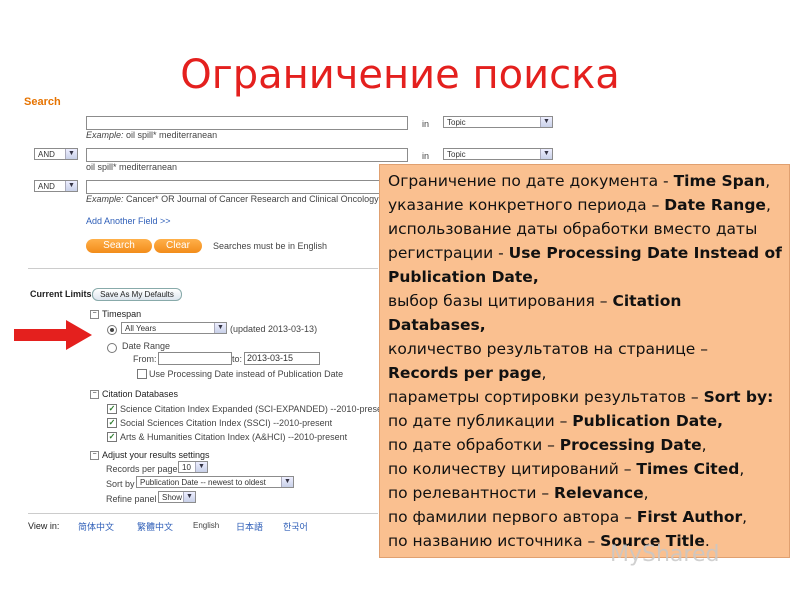 The height and width of the screenshot is (600, 800). What do you see at coordinates (177, 497) in the screenshot?
I see `refine-select: Show ▼` at bounding box center [177, 497].